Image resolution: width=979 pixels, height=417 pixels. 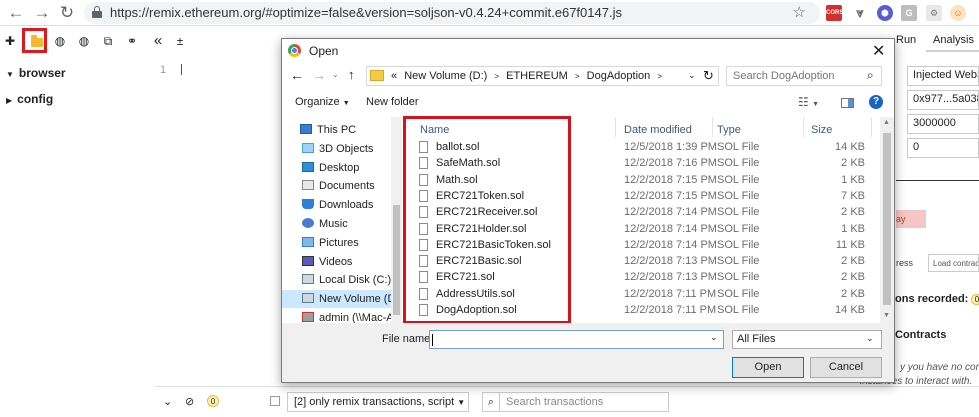 What do you see at coordinates (308, 241) in the screenshot?
I see `pictures-icon` at bounding box center [308, 241].